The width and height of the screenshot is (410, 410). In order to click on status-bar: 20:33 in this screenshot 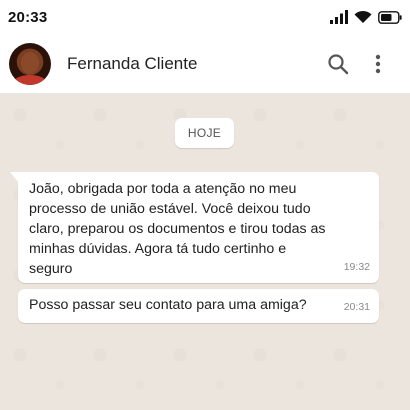, I will do `click(205, 17)`.